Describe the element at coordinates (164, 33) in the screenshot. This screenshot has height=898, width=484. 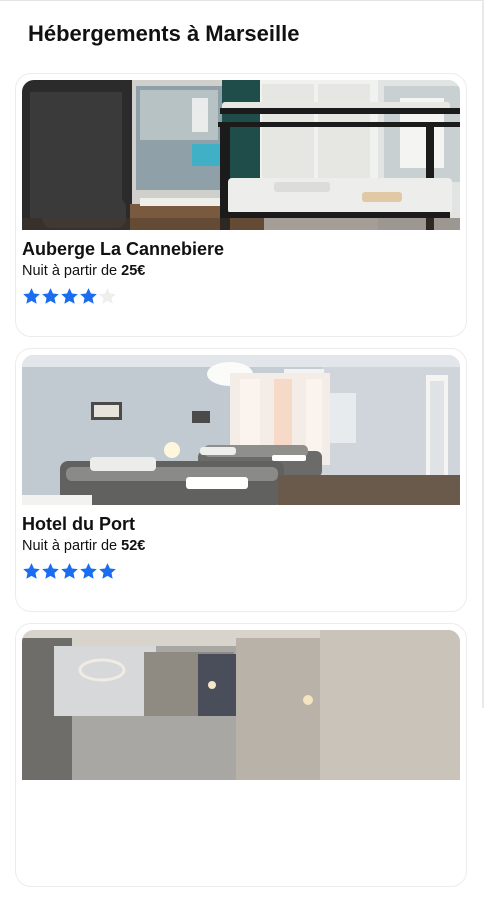
I see `page-title: Hébergements à Marseille` at that location.